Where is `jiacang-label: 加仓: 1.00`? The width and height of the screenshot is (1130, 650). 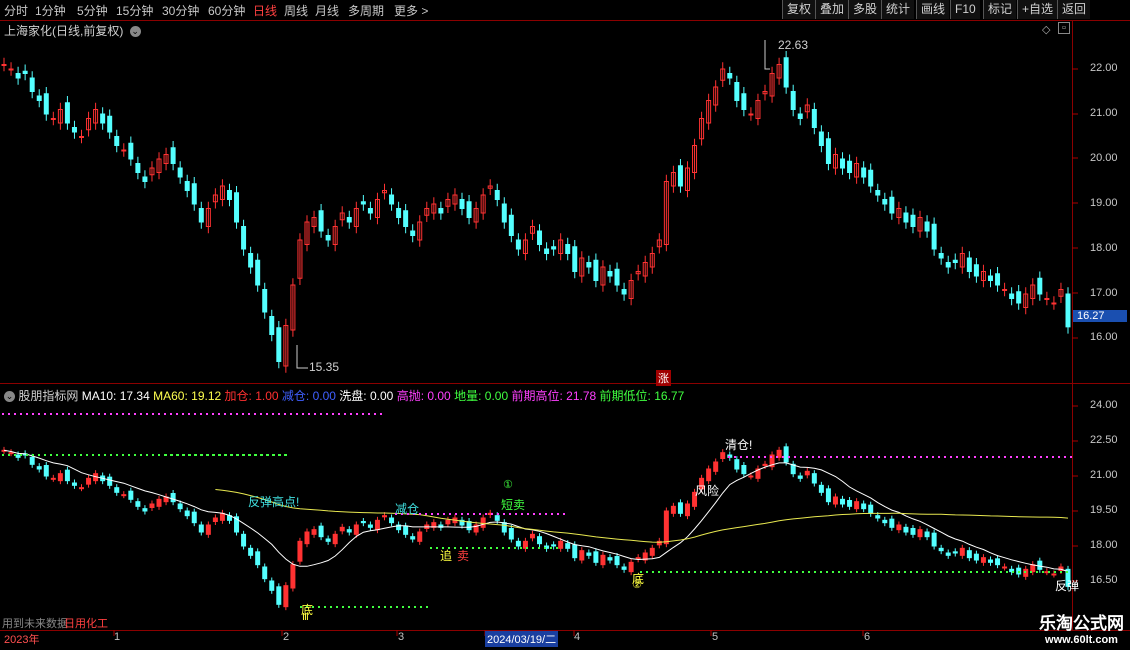 jiacang-label: 加仓: 1.00 is located at coordinates (251, 396).